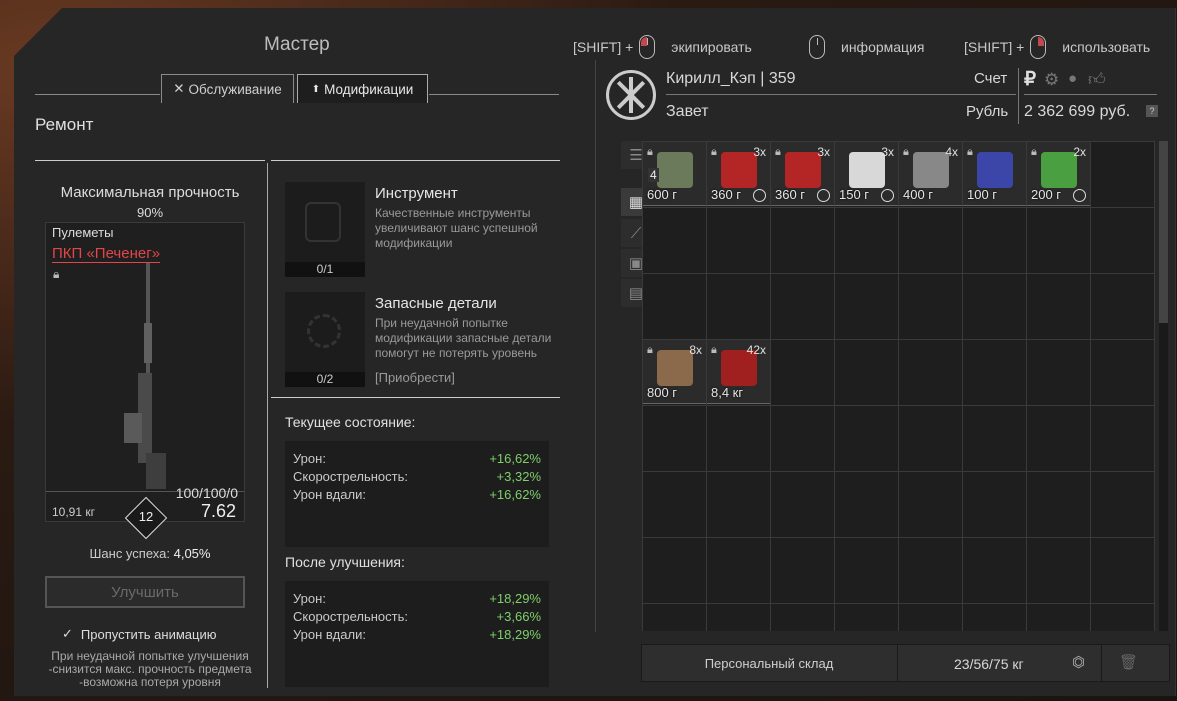 This screenshot has width=1177, height=701. Describe the element at coordinates (148, 634) in the screenshot. I see `skip-animation-label: Пропустить анимацию` at that location.